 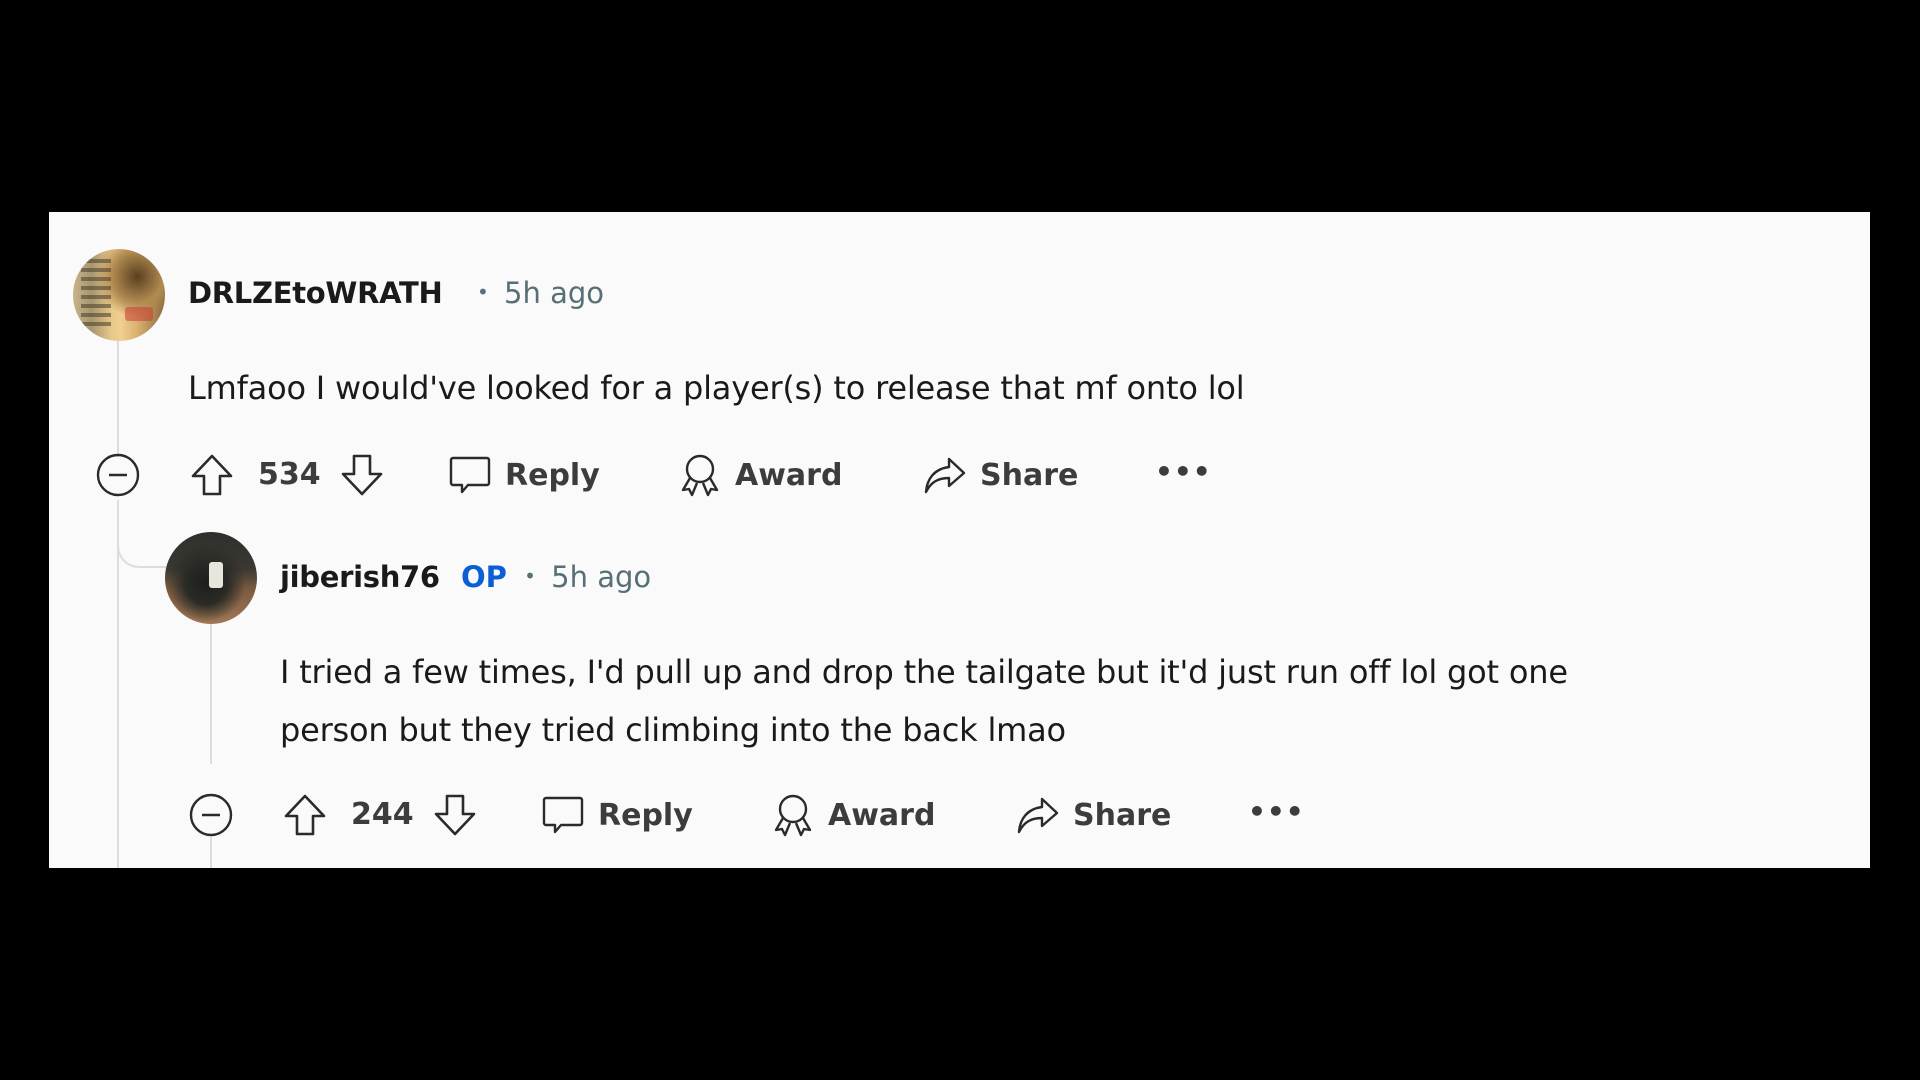 What do you see at coordinates (360, 577) in the screenshot?
I see `comment-author: jiberish76` at bounding box center [360, 577].